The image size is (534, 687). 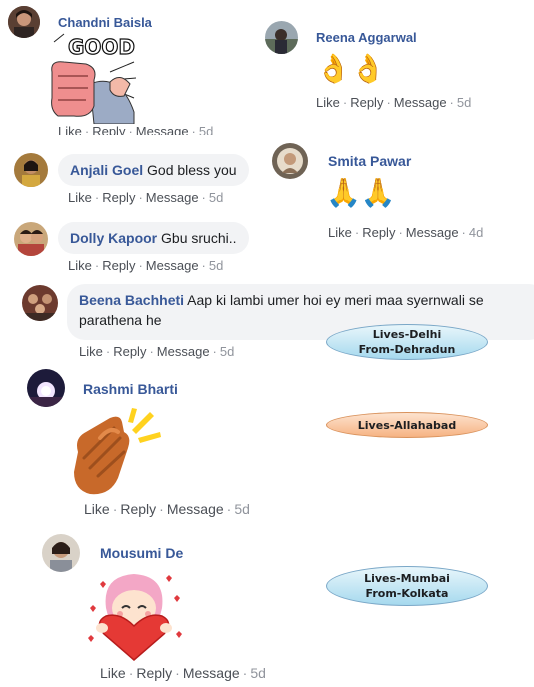 I want to click on comment-bubble: Anjali Goel God bless you, so click(x=153, y=170).